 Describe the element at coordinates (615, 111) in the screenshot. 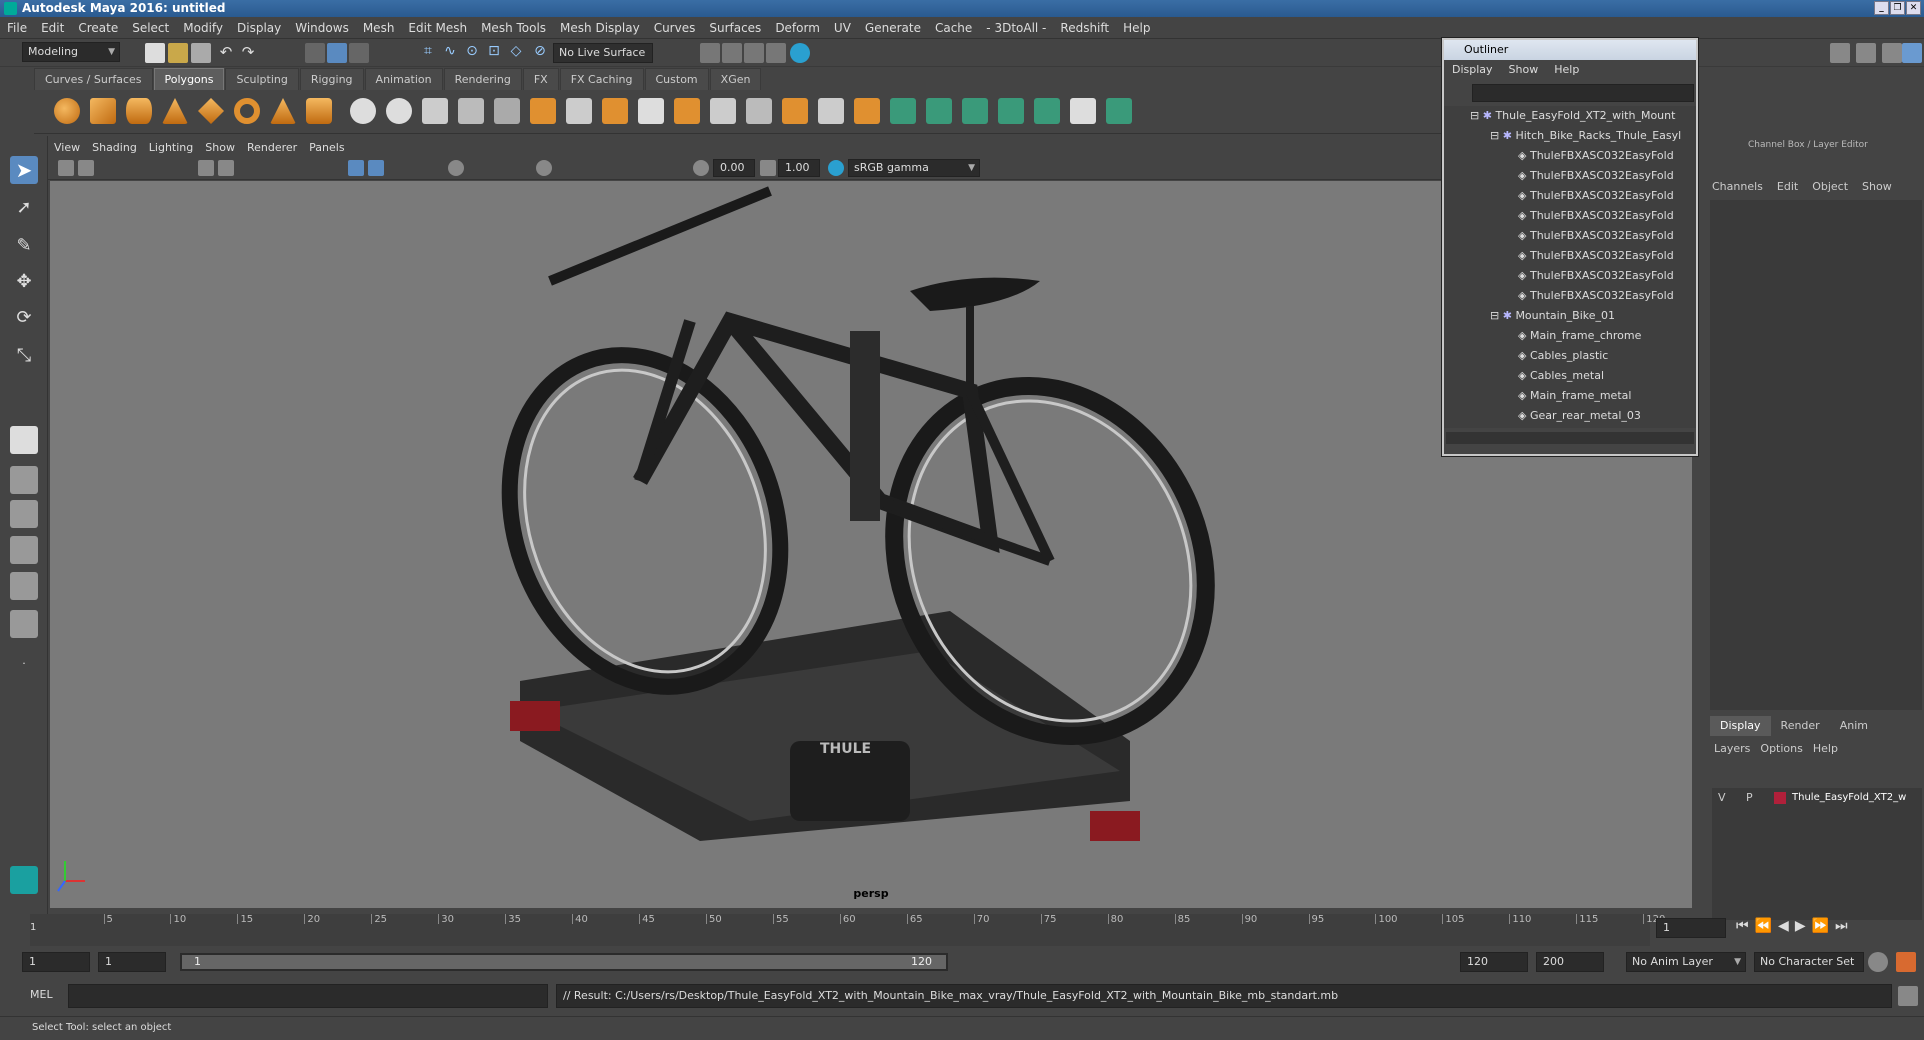

I see `bridge-icon` at that location.